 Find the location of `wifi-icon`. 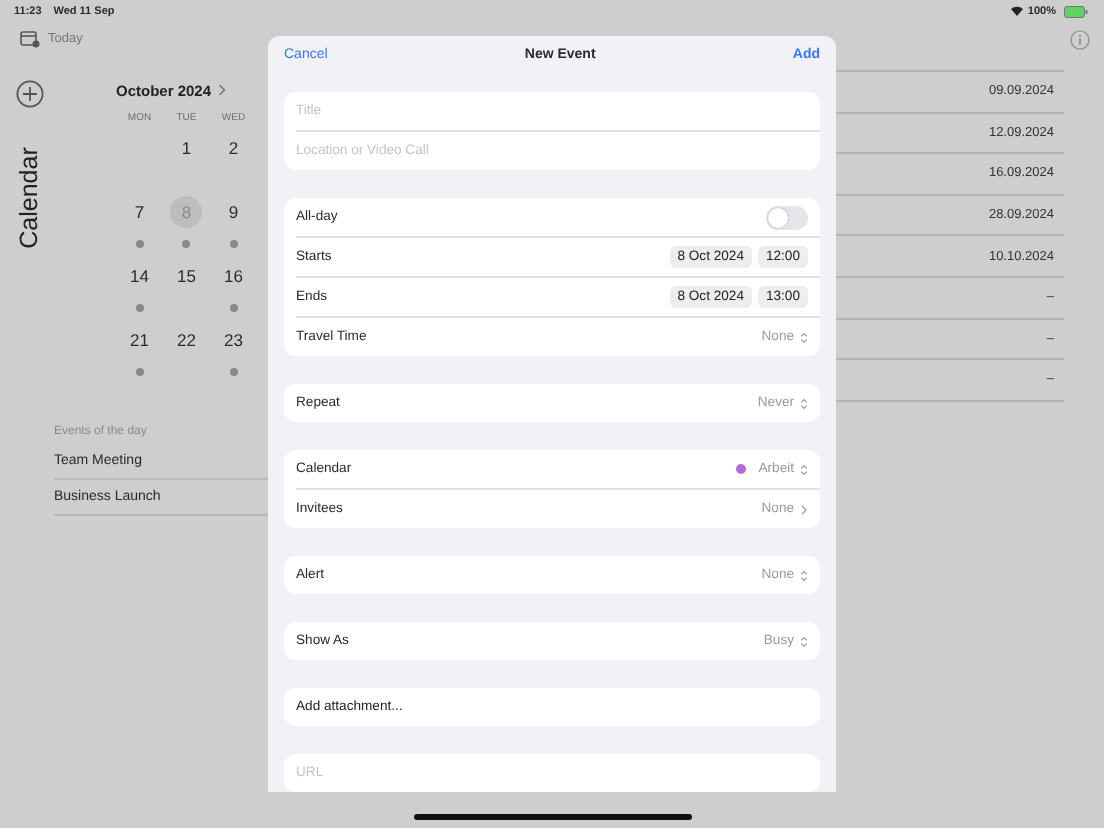

wifi-icon is located at coordinates (1016, 11).